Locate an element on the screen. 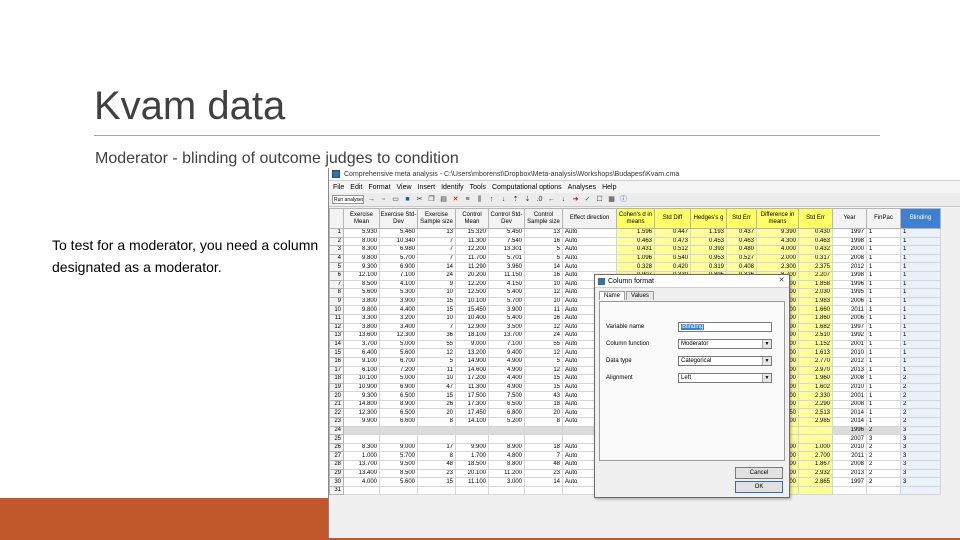 The width and height of the screenshot is (960, 540). table-cell: 1995 is located at coordinates (849, 293).